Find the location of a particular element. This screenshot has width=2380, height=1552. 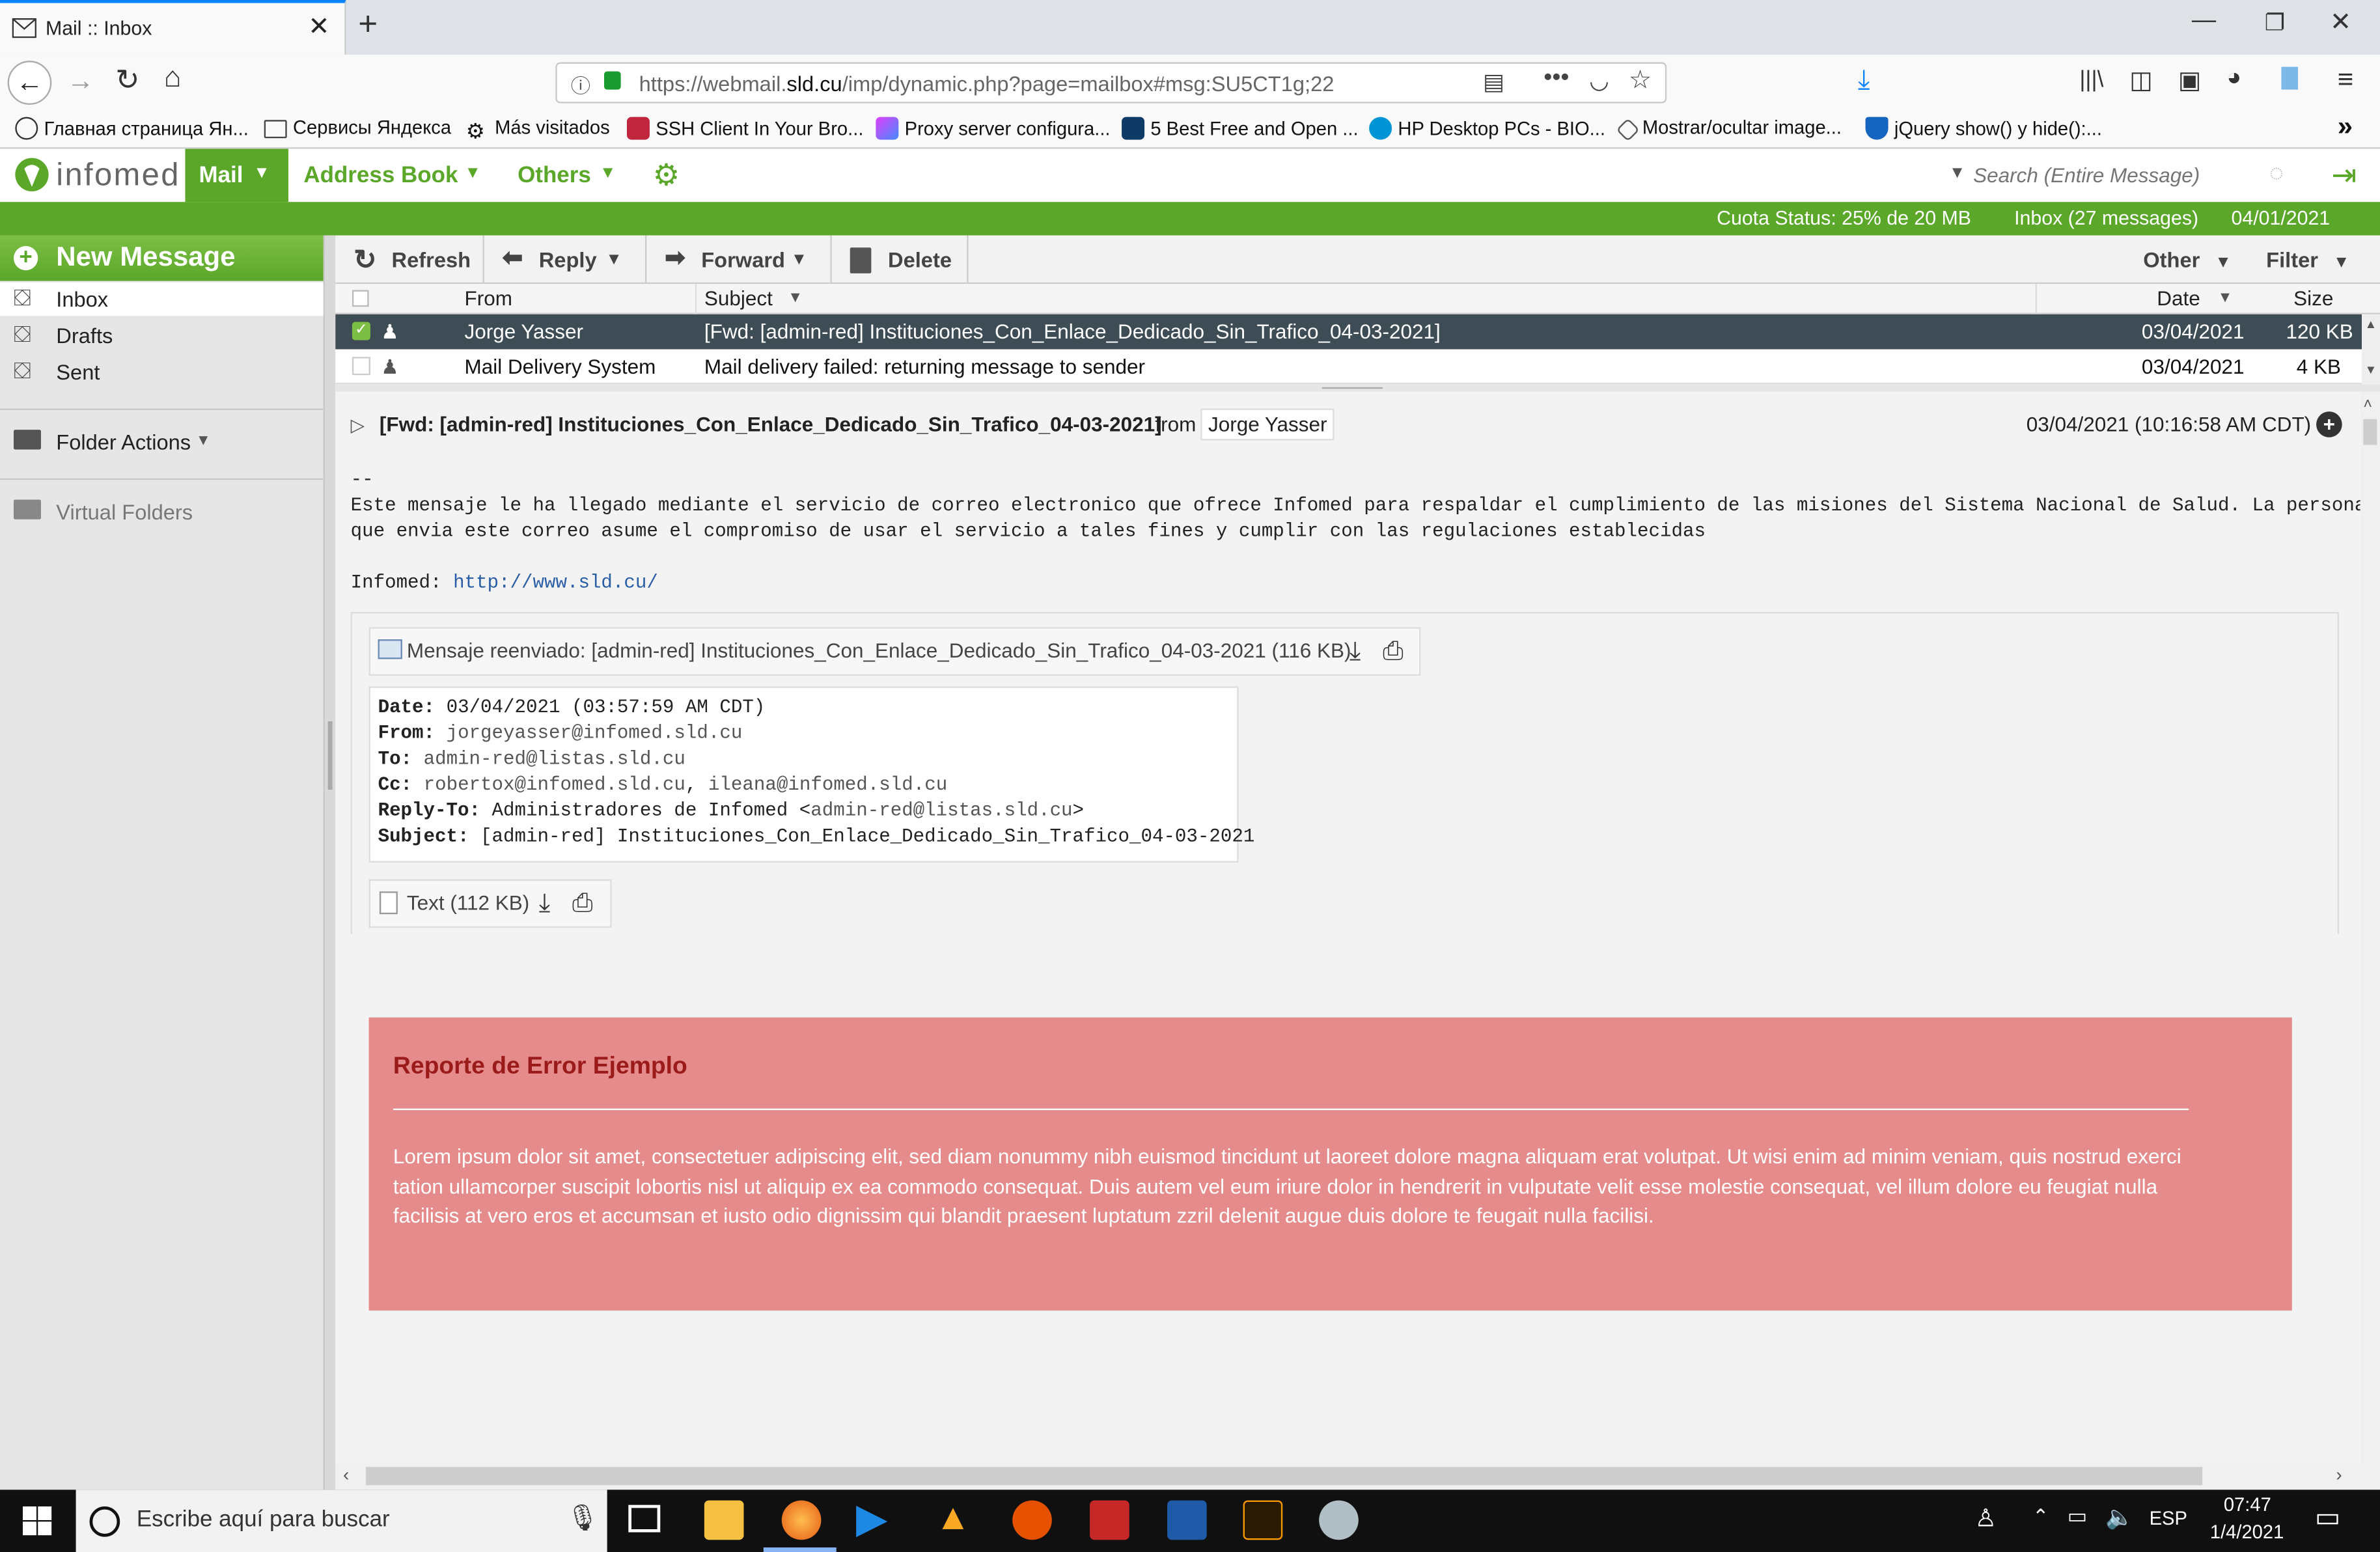

forward-icon: → is located at coordinates (81, 81).